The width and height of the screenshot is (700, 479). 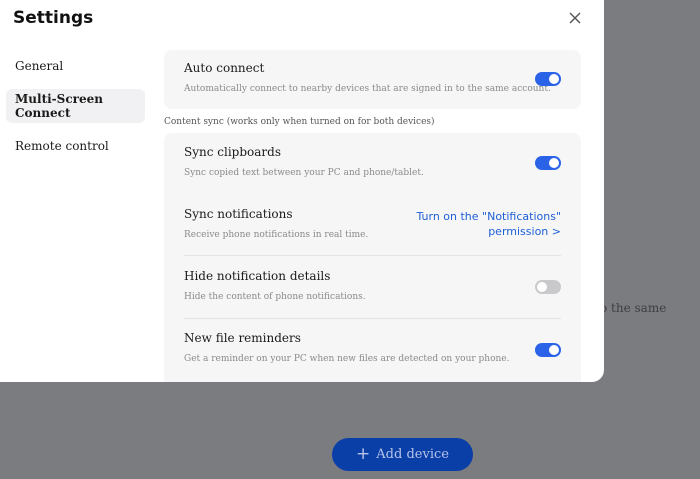 What do you see at coordinates (548, 79) in the screenshot?
I see `auto-connect-toggle` at bounding box center [548, 79].